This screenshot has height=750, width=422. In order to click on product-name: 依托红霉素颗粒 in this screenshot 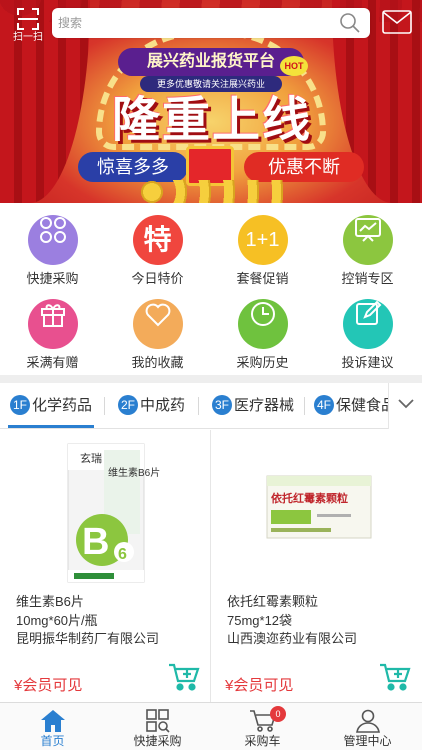, I will do `click(273, 601)`.